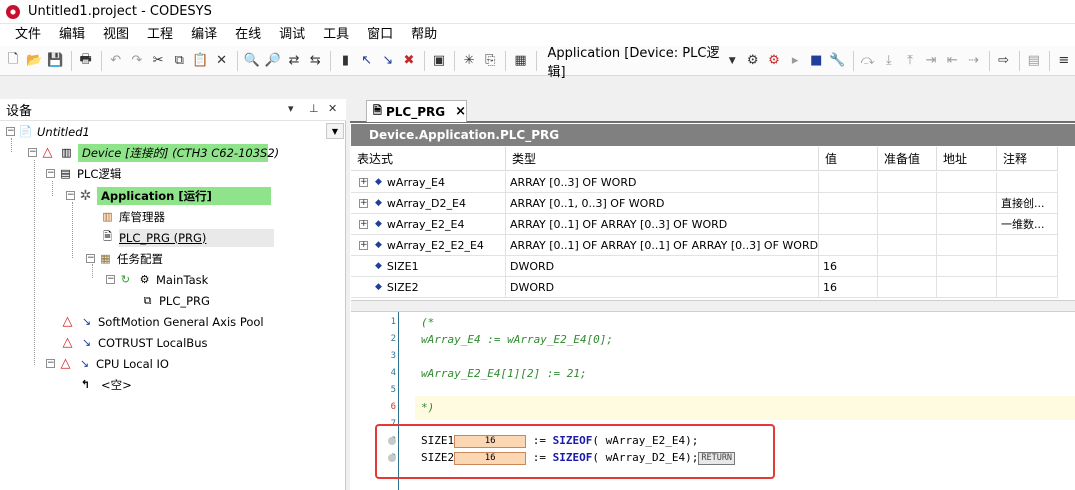 Image resolution: width=1075 pixels, height=490 pixels. I want to click on menu-window: 窗口, so click(380, 35).